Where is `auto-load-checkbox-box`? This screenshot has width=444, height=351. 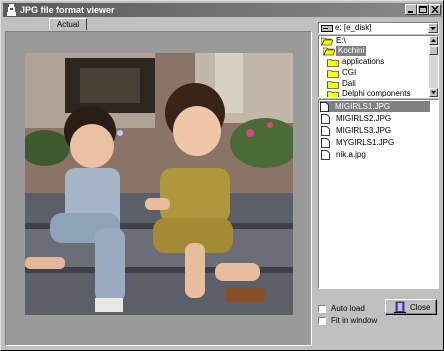
auto-load-checkbox-box is located at coordinates (322, 309).